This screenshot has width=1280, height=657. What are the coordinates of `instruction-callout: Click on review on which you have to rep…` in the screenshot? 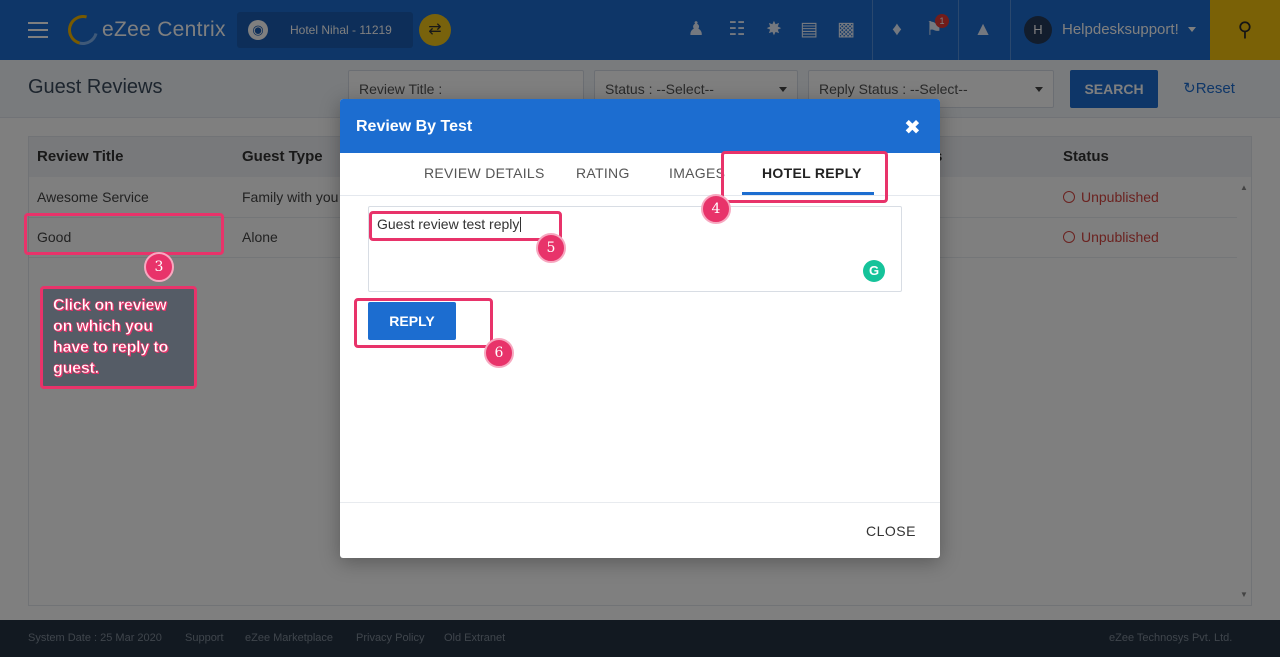 It's located at (118, 337).